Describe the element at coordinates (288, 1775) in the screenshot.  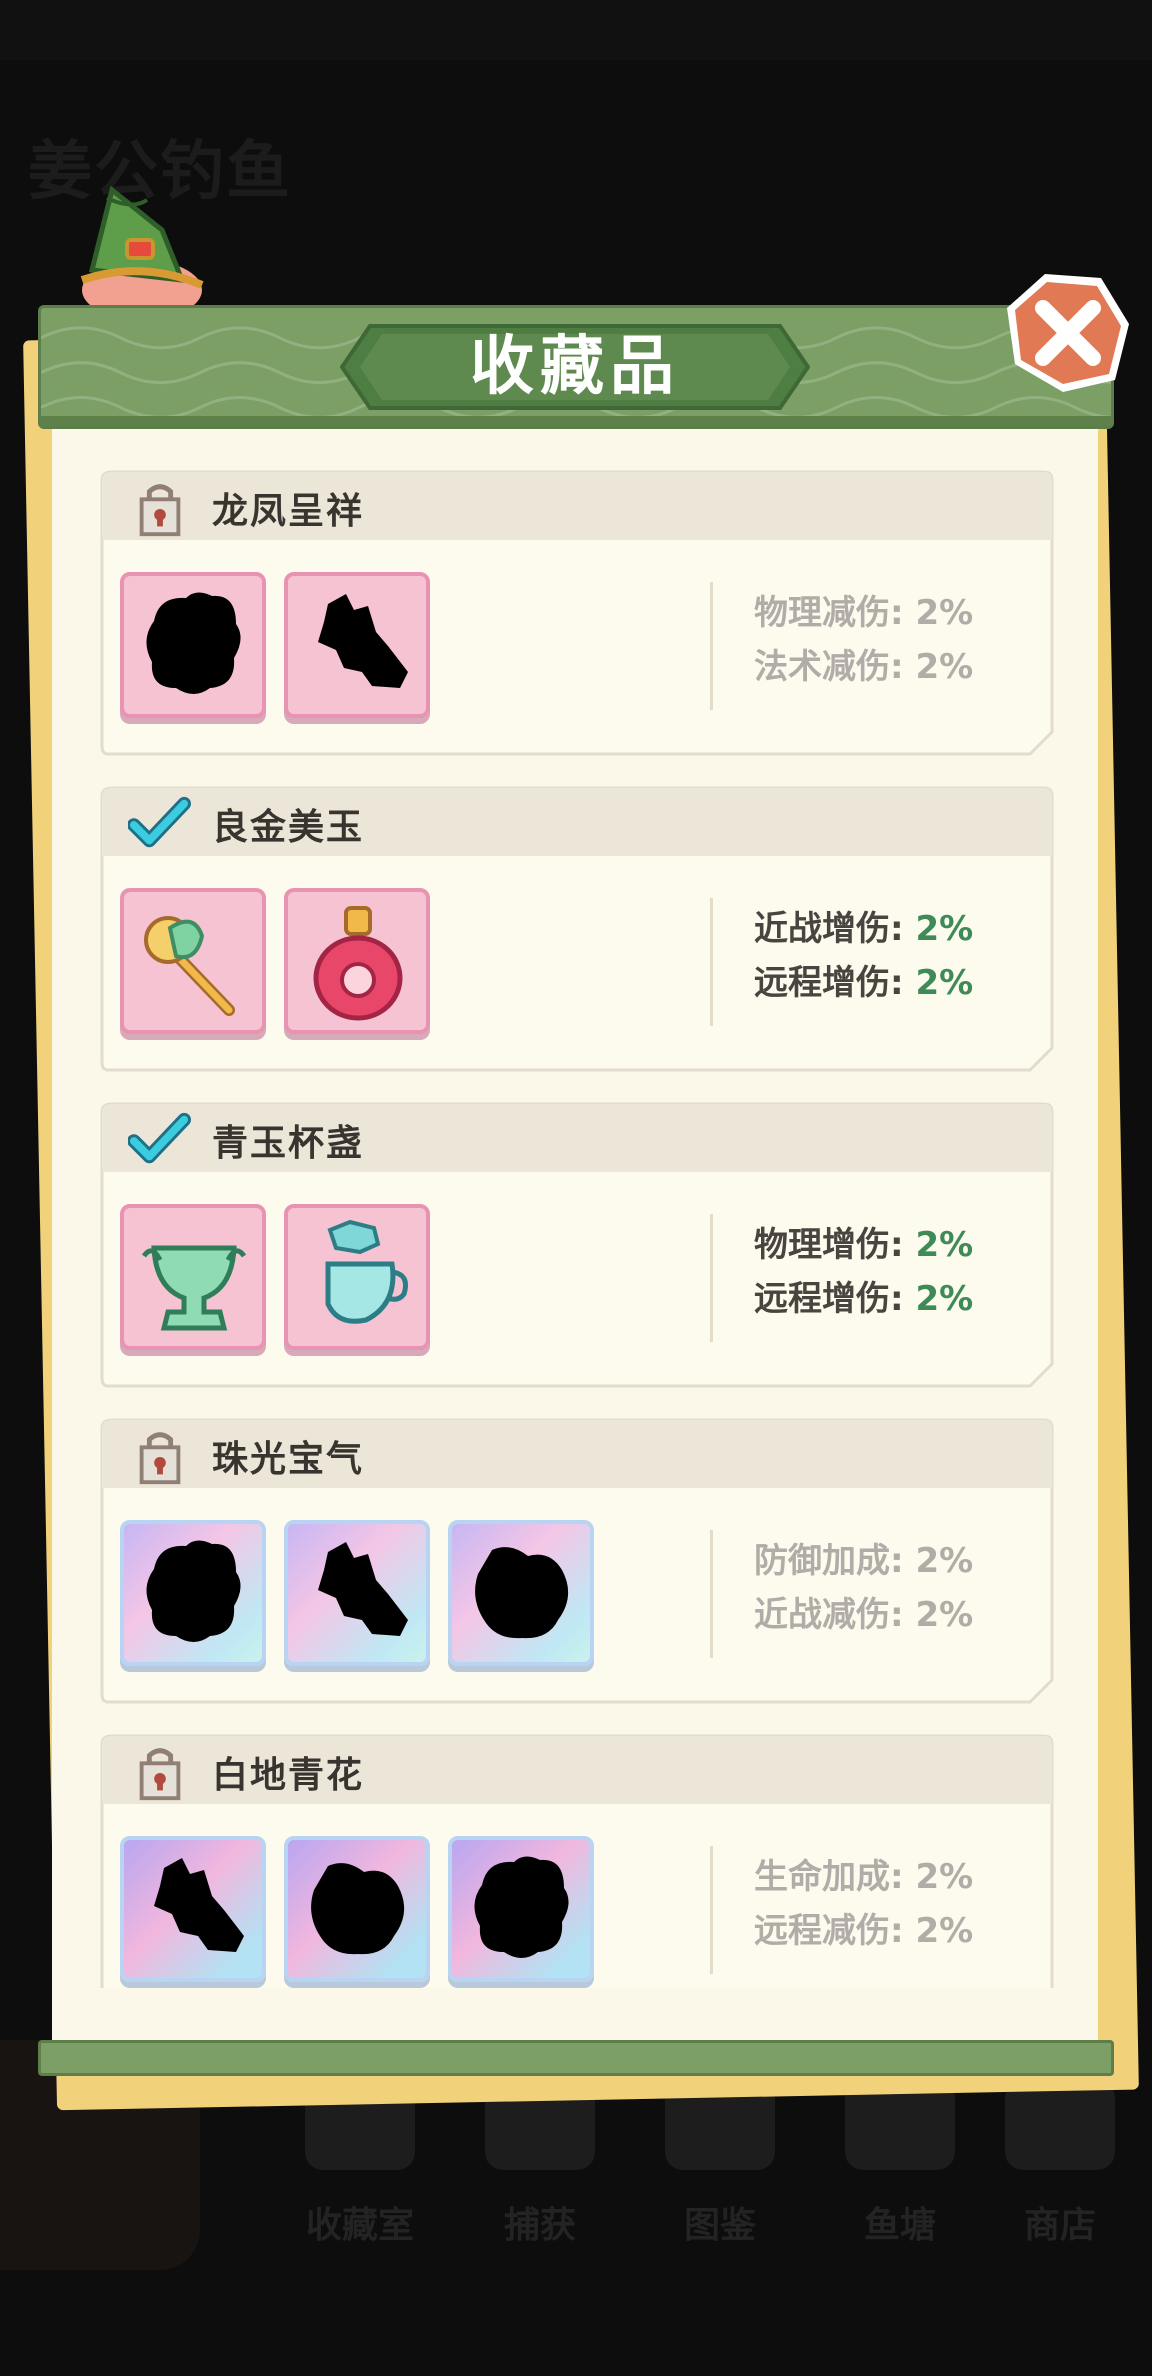
I see `collection-name: 白地青花` at that location.